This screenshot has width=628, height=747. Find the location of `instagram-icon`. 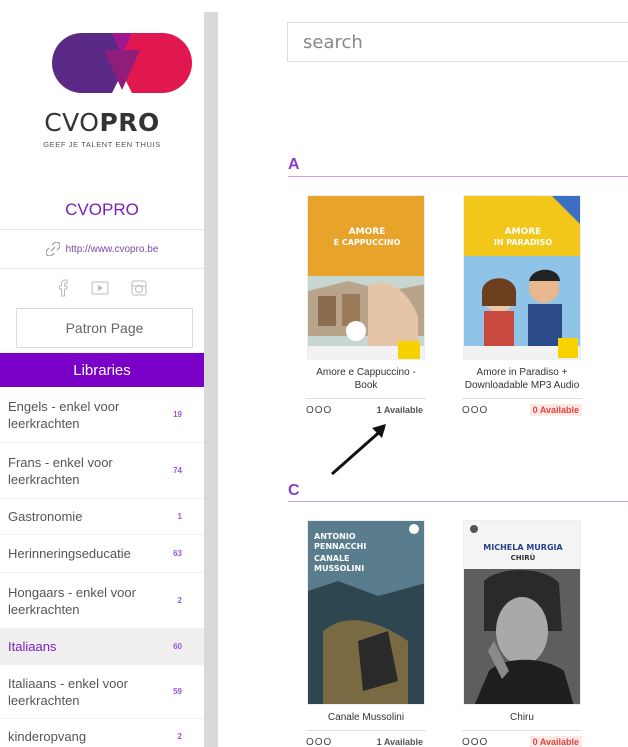

instagram-icon is located at coordinates (139, 288).